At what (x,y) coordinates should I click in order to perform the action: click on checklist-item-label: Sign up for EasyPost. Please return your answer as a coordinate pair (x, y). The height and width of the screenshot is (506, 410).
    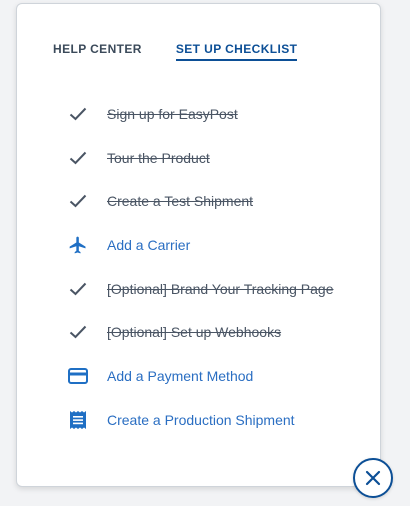
    Looking at the image, I should click on (172, 113).